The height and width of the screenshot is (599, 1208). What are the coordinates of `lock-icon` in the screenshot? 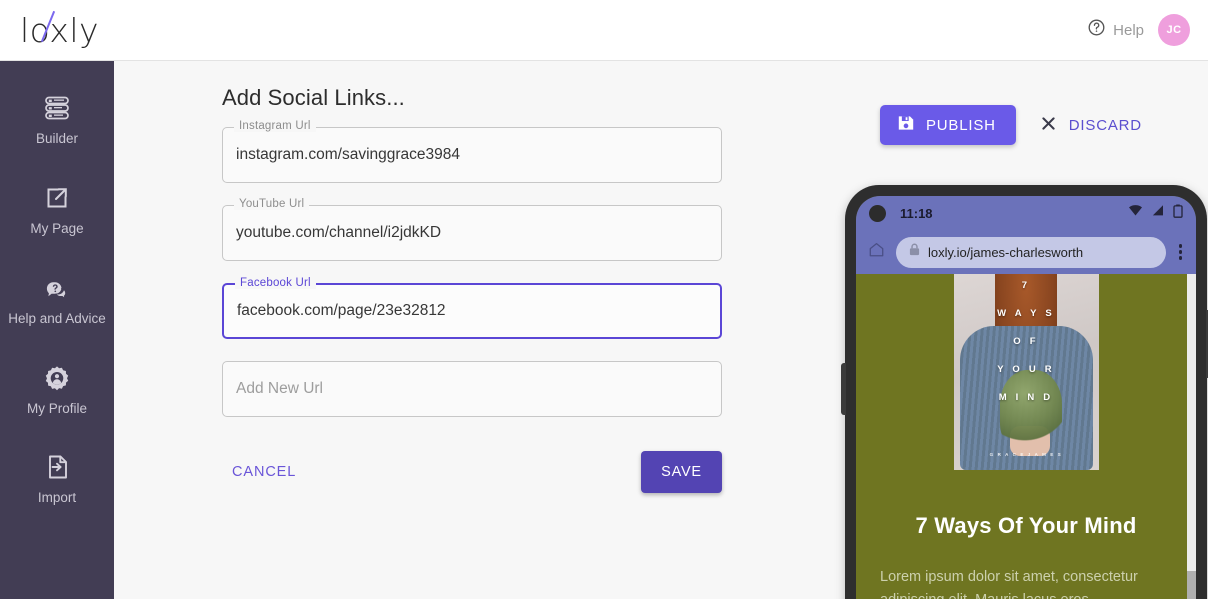 It's located at (914, 252).